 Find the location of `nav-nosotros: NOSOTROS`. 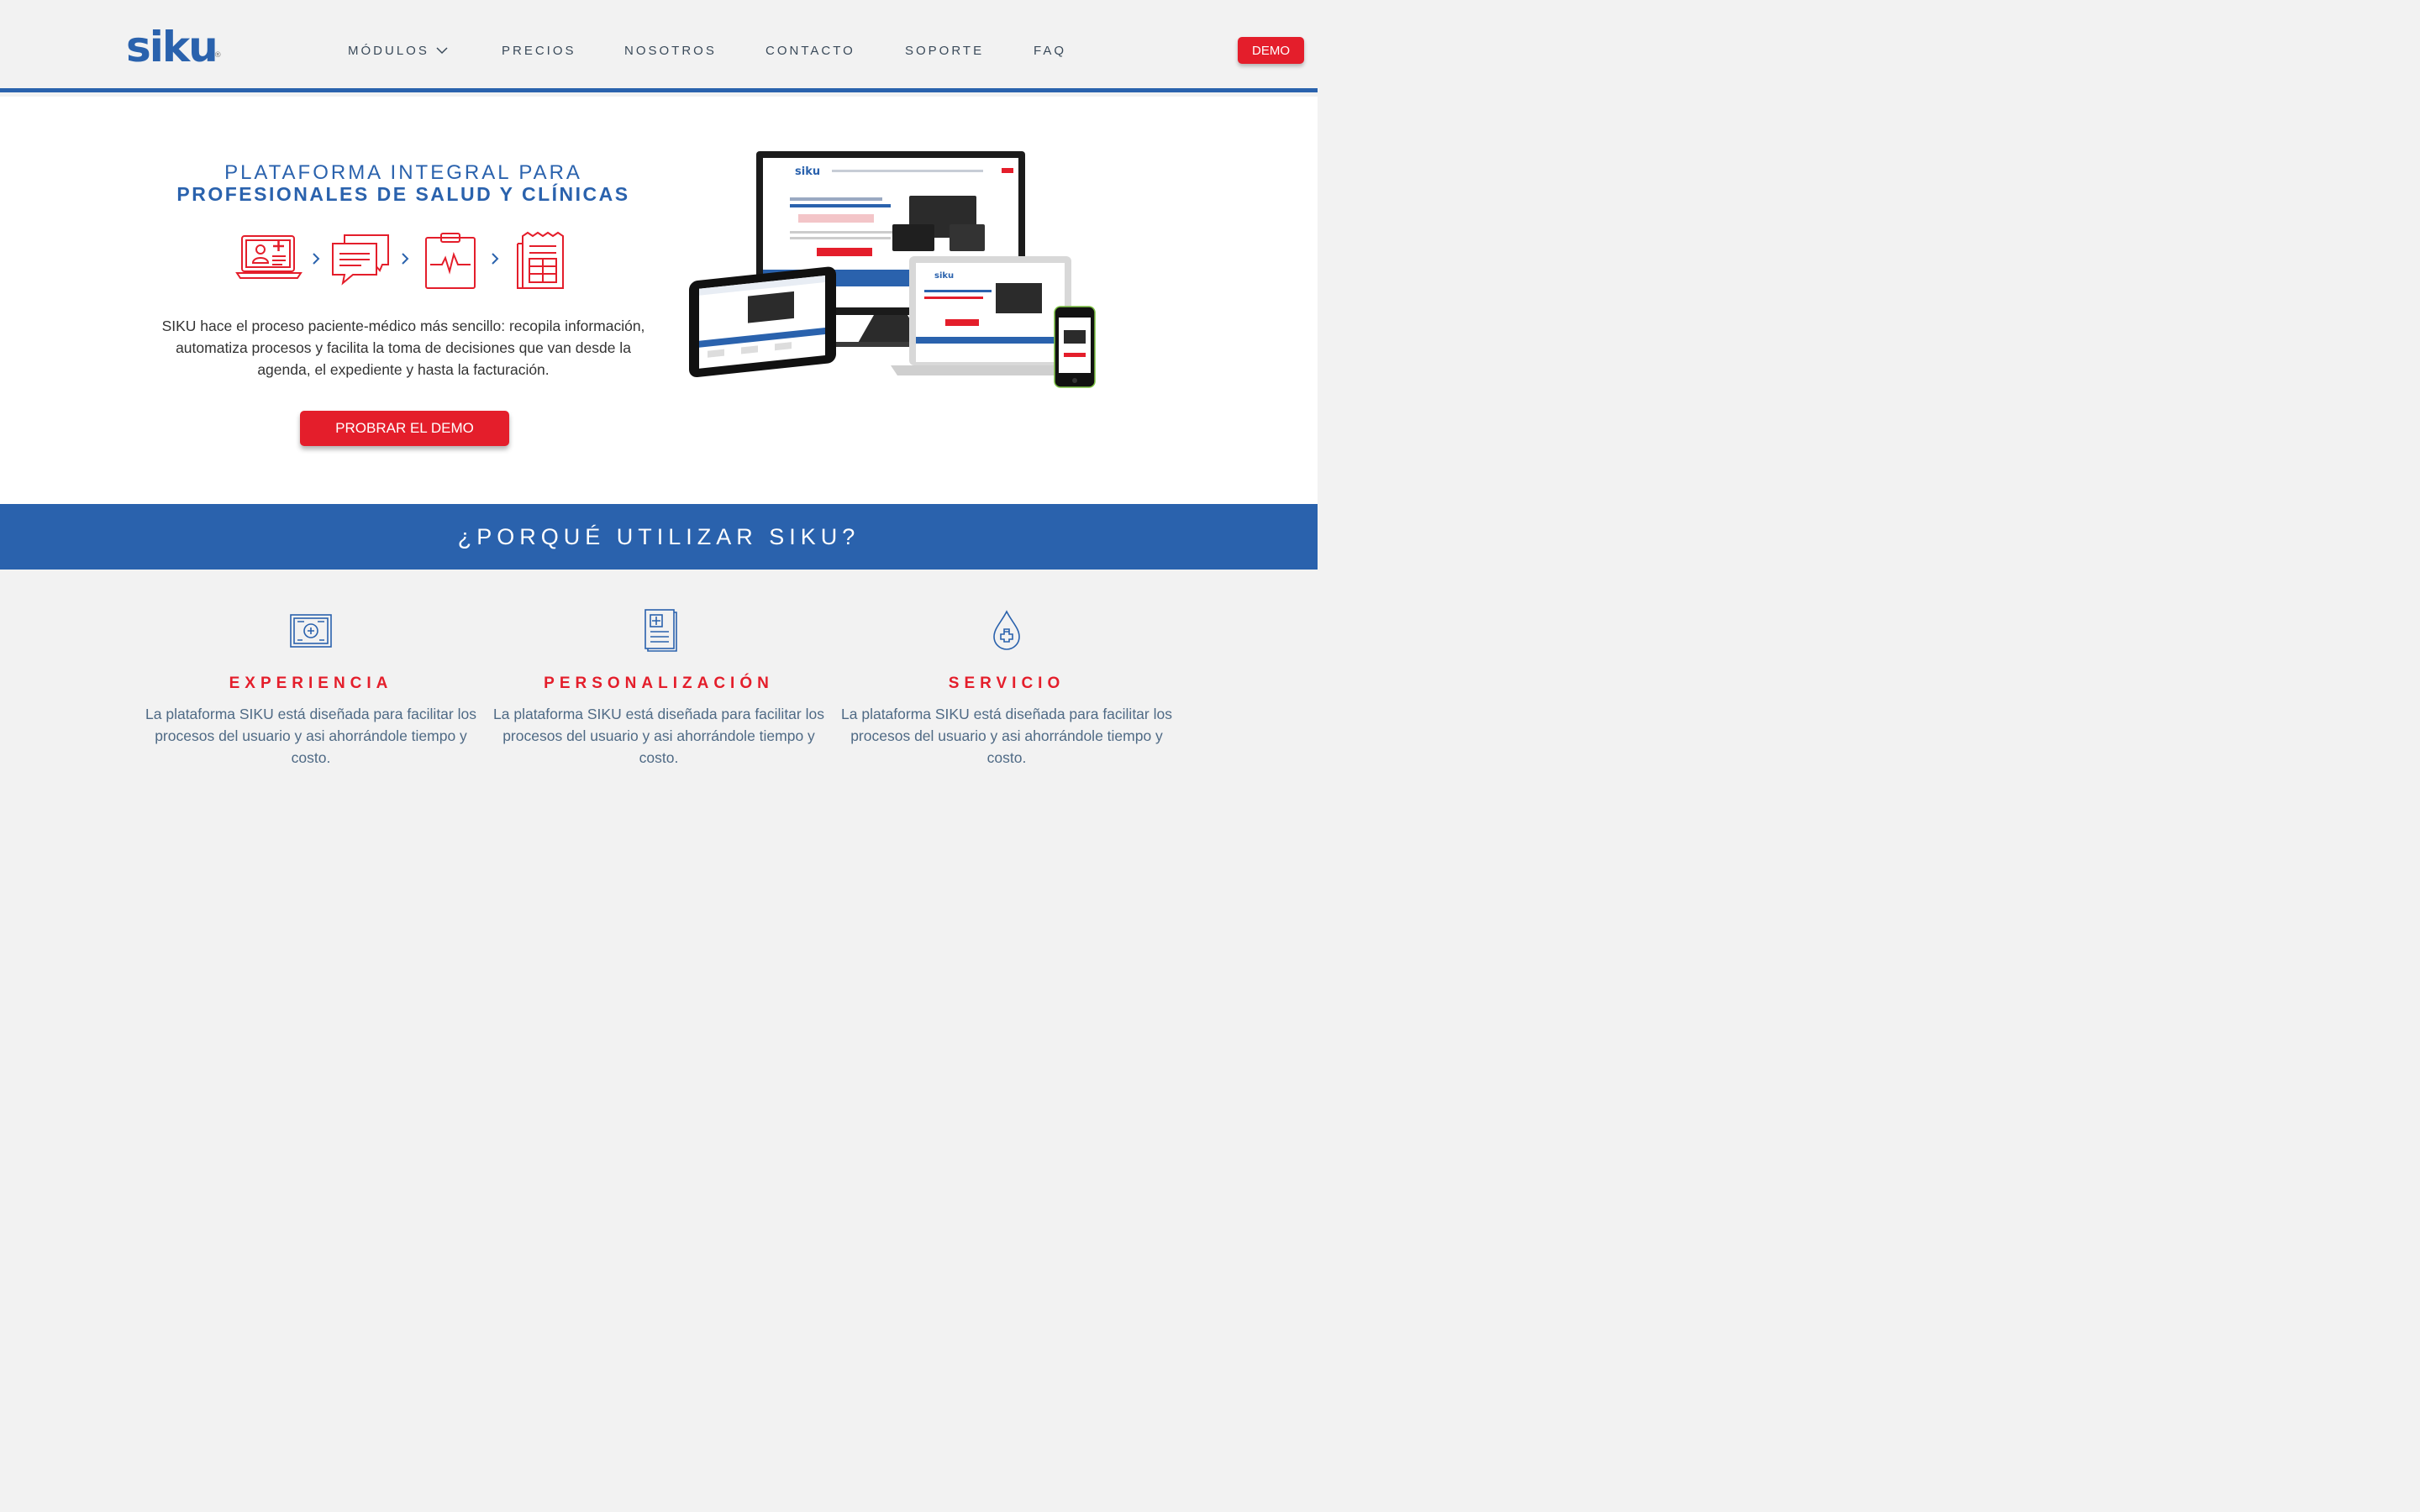

nav-nosotros: NOSOTROS is located at coordinates (671, 50).